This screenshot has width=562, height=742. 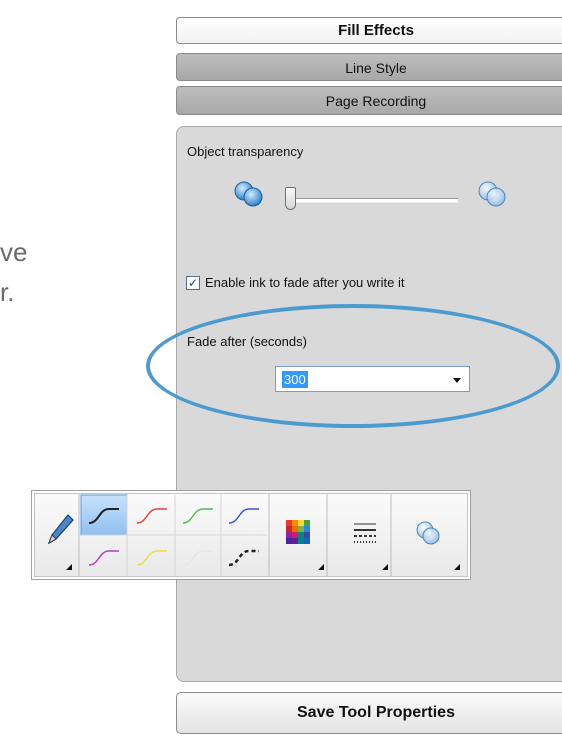 What do you see at coordinates (298, 532) in the screenshot?
I see `color-palette-icon` at bounding box center [298, 532].